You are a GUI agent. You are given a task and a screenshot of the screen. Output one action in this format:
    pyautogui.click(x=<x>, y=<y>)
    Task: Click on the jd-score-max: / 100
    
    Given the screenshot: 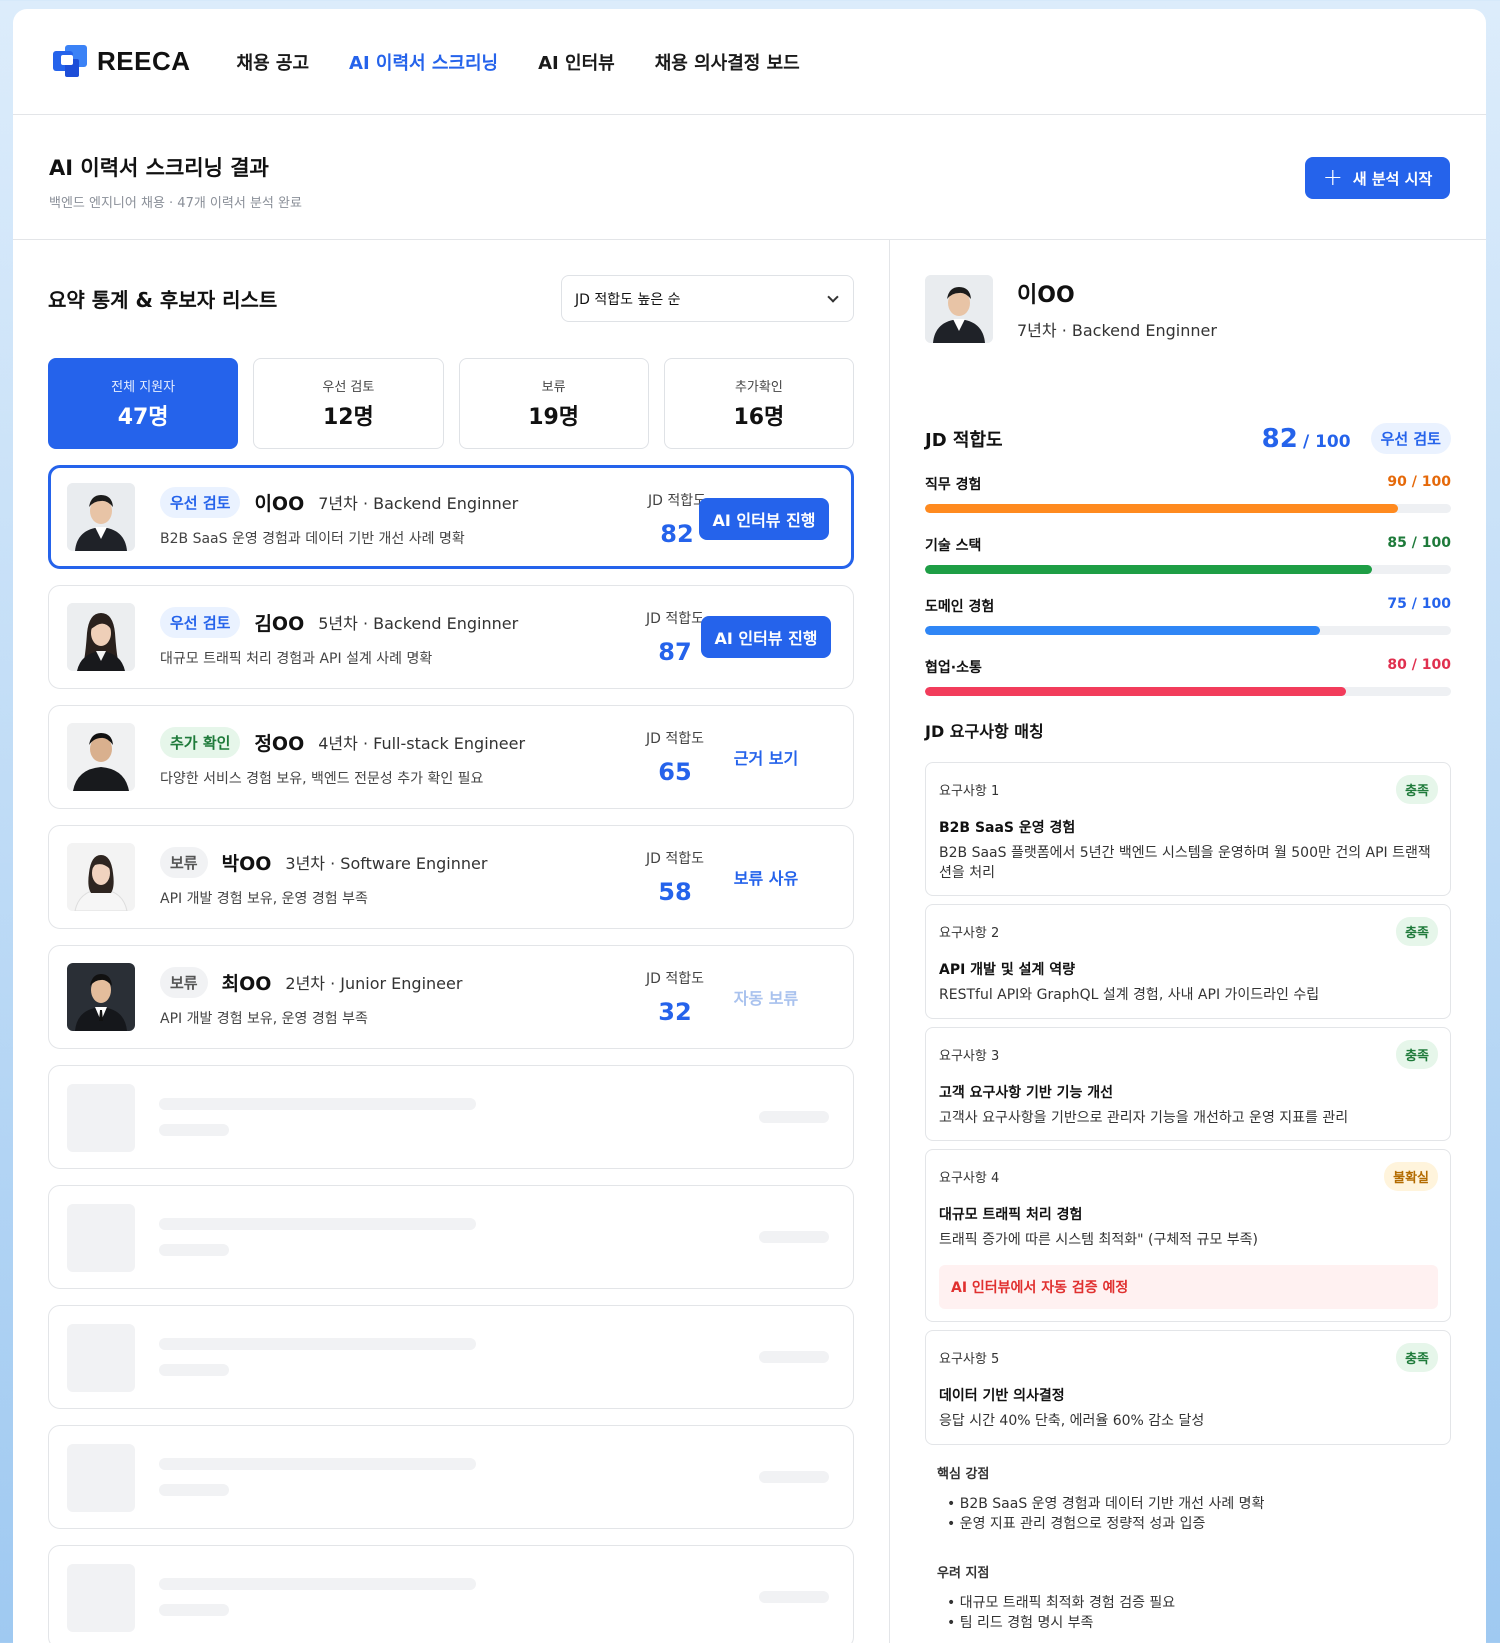 What is the action you would take?
    pyautogui.click(x=1326, y=441)
    